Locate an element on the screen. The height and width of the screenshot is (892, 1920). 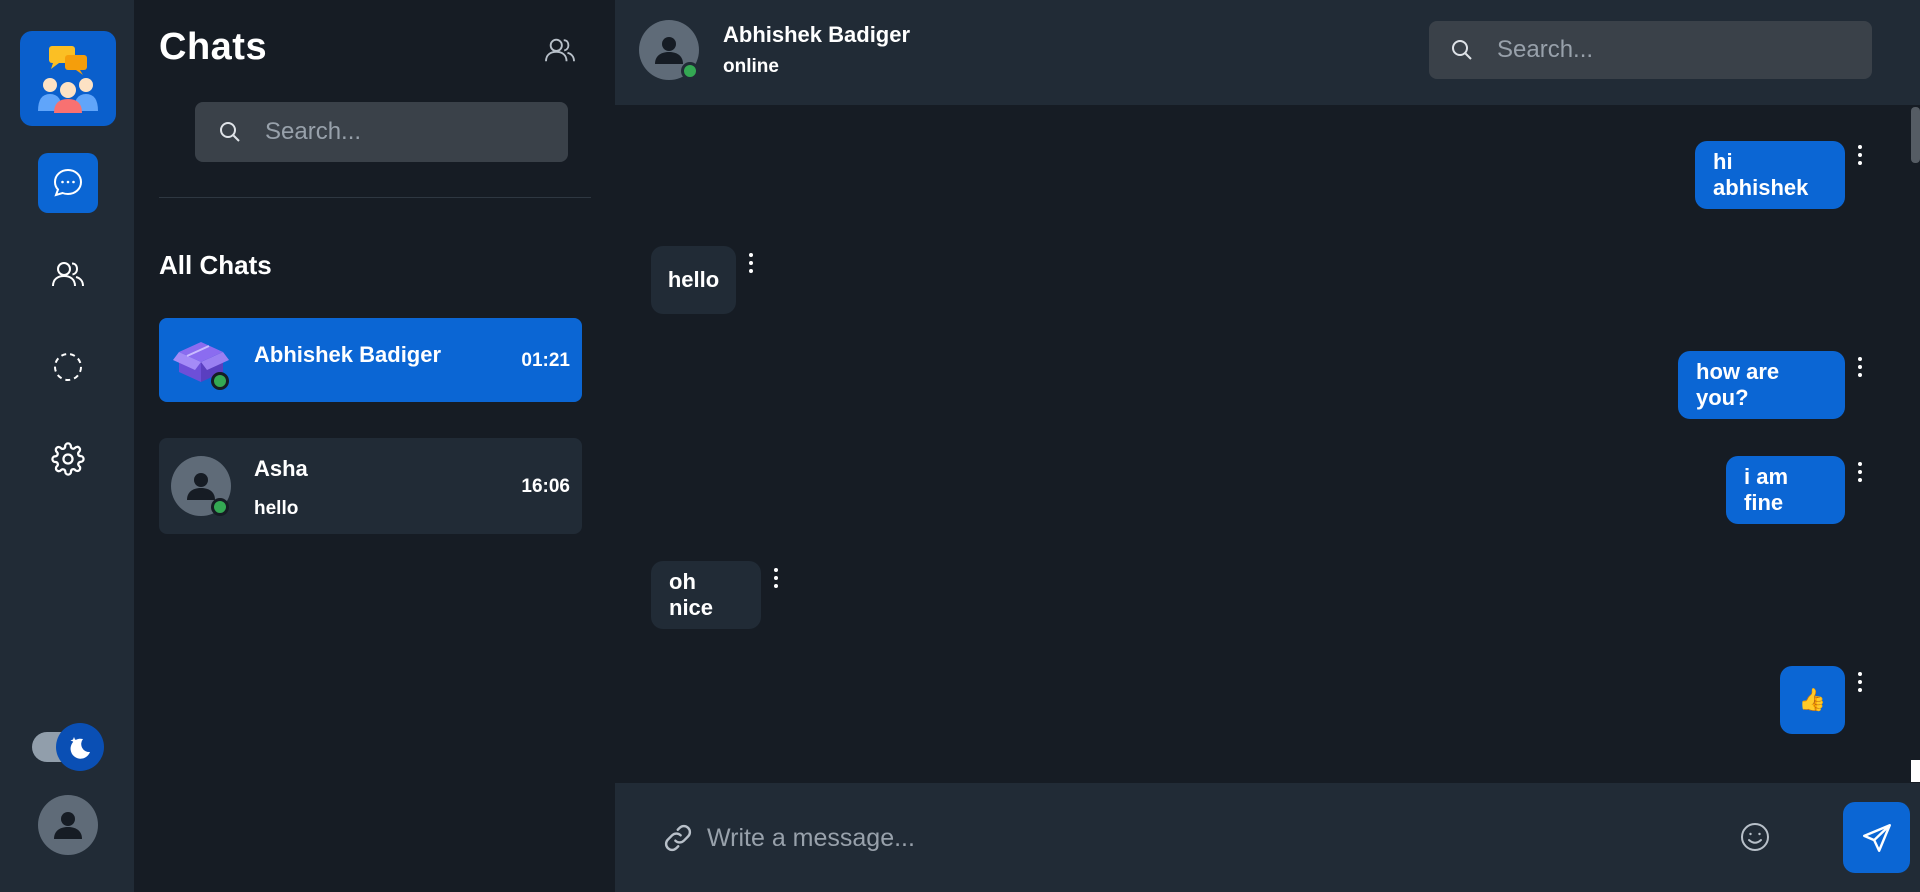
contact-name: Abhishek Badiger is located at coordinates (817, 34).